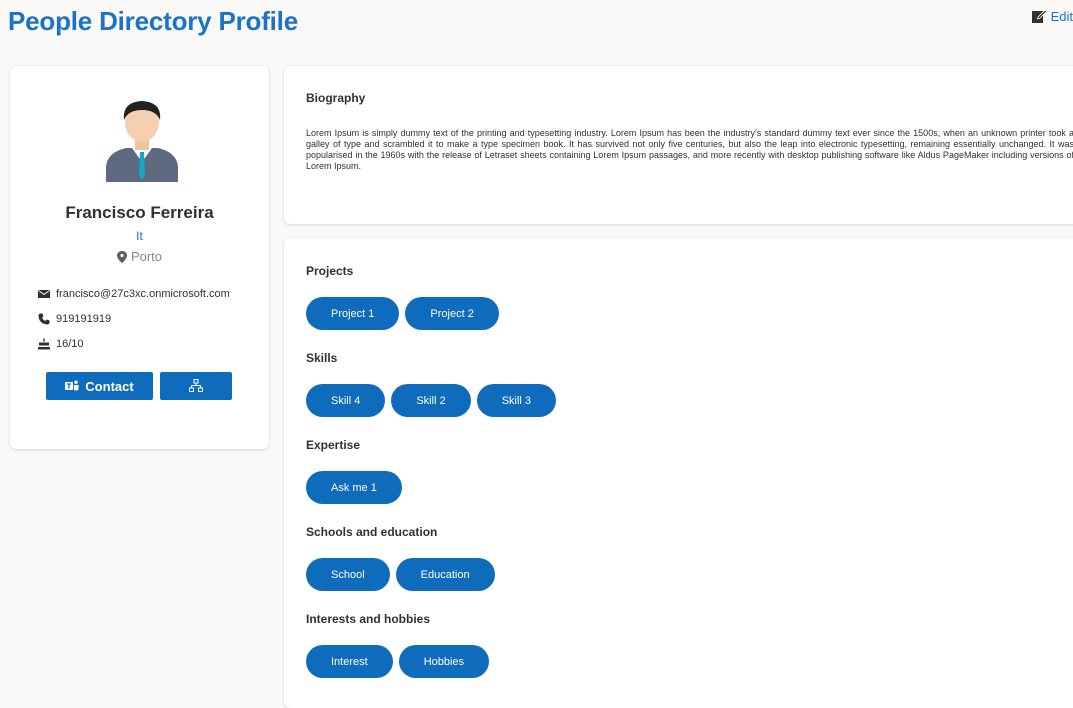  I want to click on birthday-cake-icon, so click(44, 344).